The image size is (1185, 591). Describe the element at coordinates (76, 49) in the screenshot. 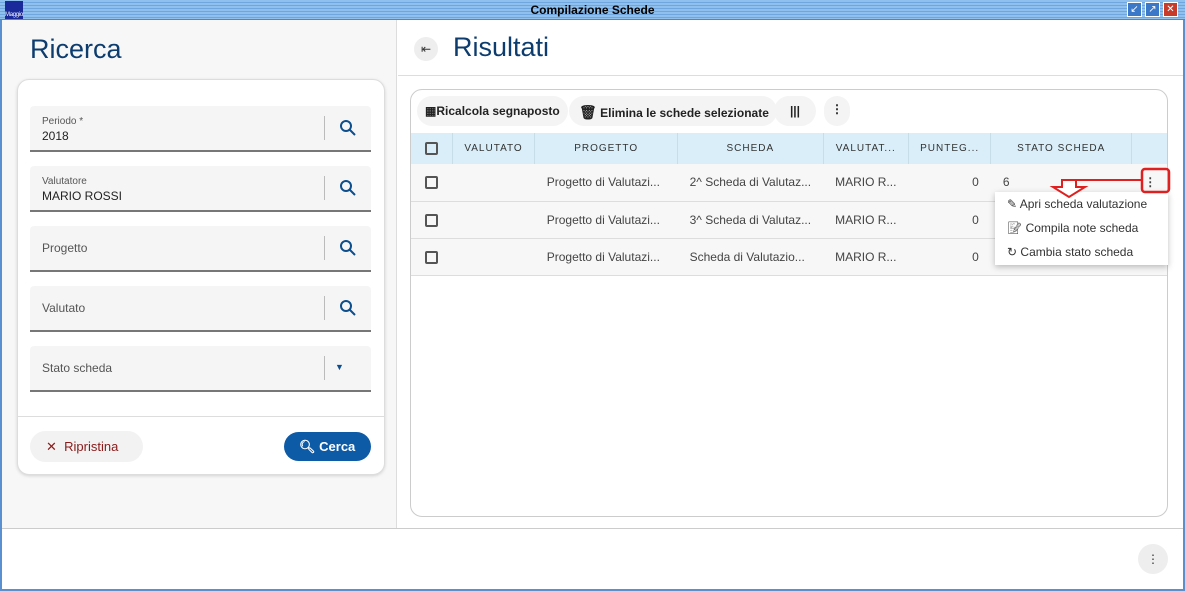

I see `search-title: Ricerca` at that location.